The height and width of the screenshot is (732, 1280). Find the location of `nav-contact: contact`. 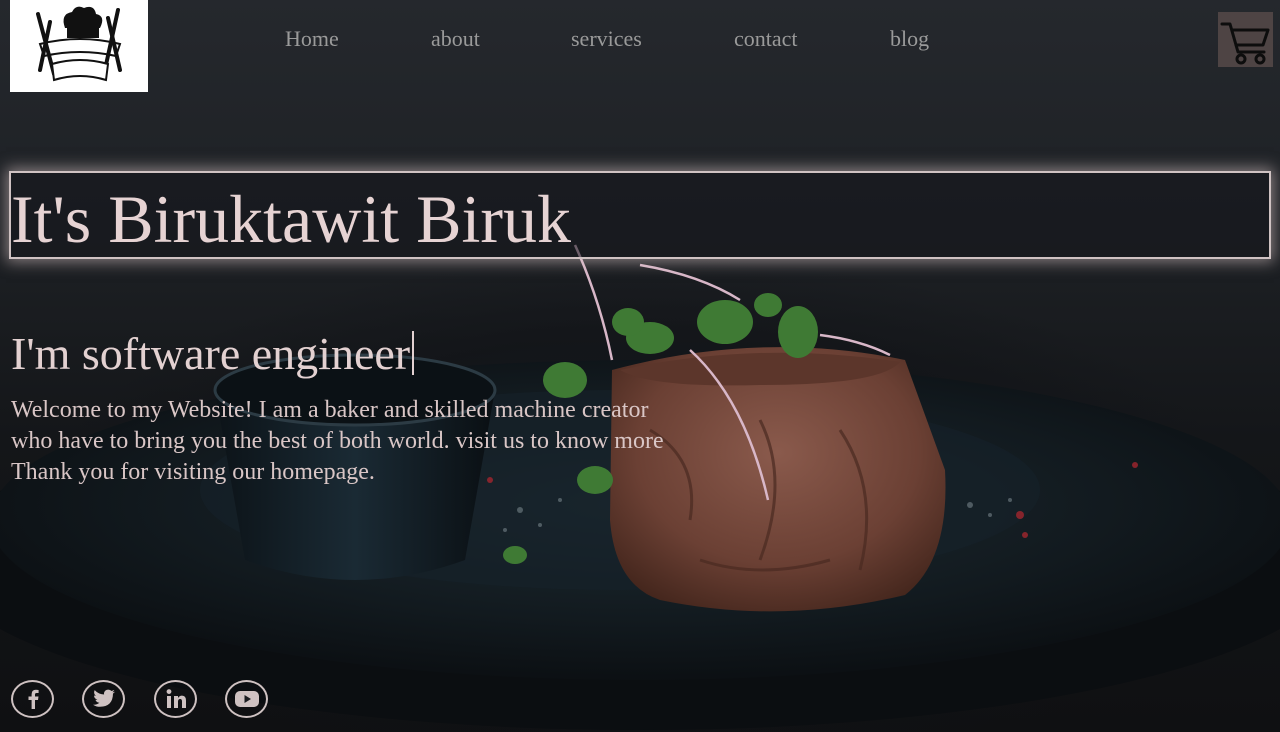

nav-contact: contact is located at coordinates (766, 39).